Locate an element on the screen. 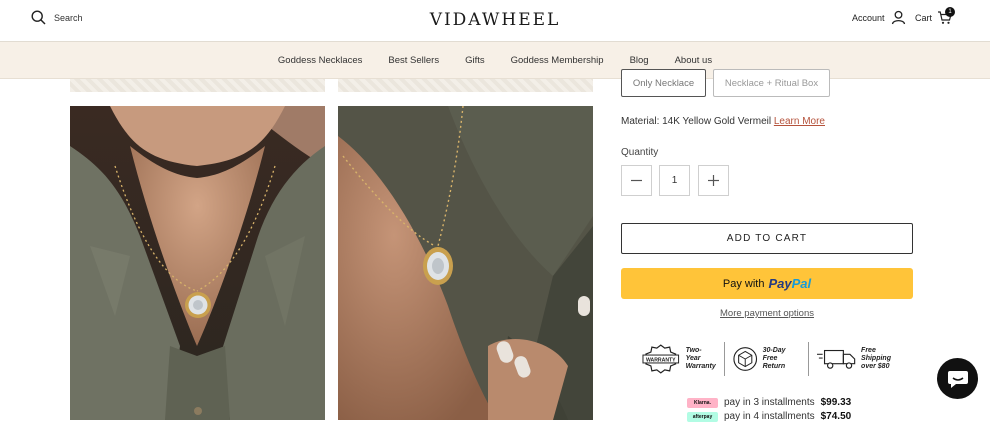  learn-more-link: Learn More is located at coordinates (799, 121).